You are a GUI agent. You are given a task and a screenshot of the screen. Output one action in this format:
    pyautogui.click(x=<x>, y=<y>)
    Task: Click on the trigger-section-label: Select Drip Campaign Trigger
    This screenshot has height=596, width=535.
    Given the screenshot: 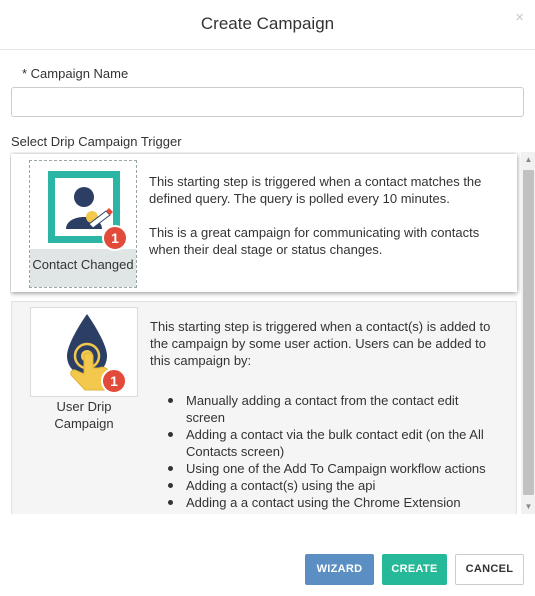 What is the action you would take?
    pyautogui.click(x=96, y=141)
    